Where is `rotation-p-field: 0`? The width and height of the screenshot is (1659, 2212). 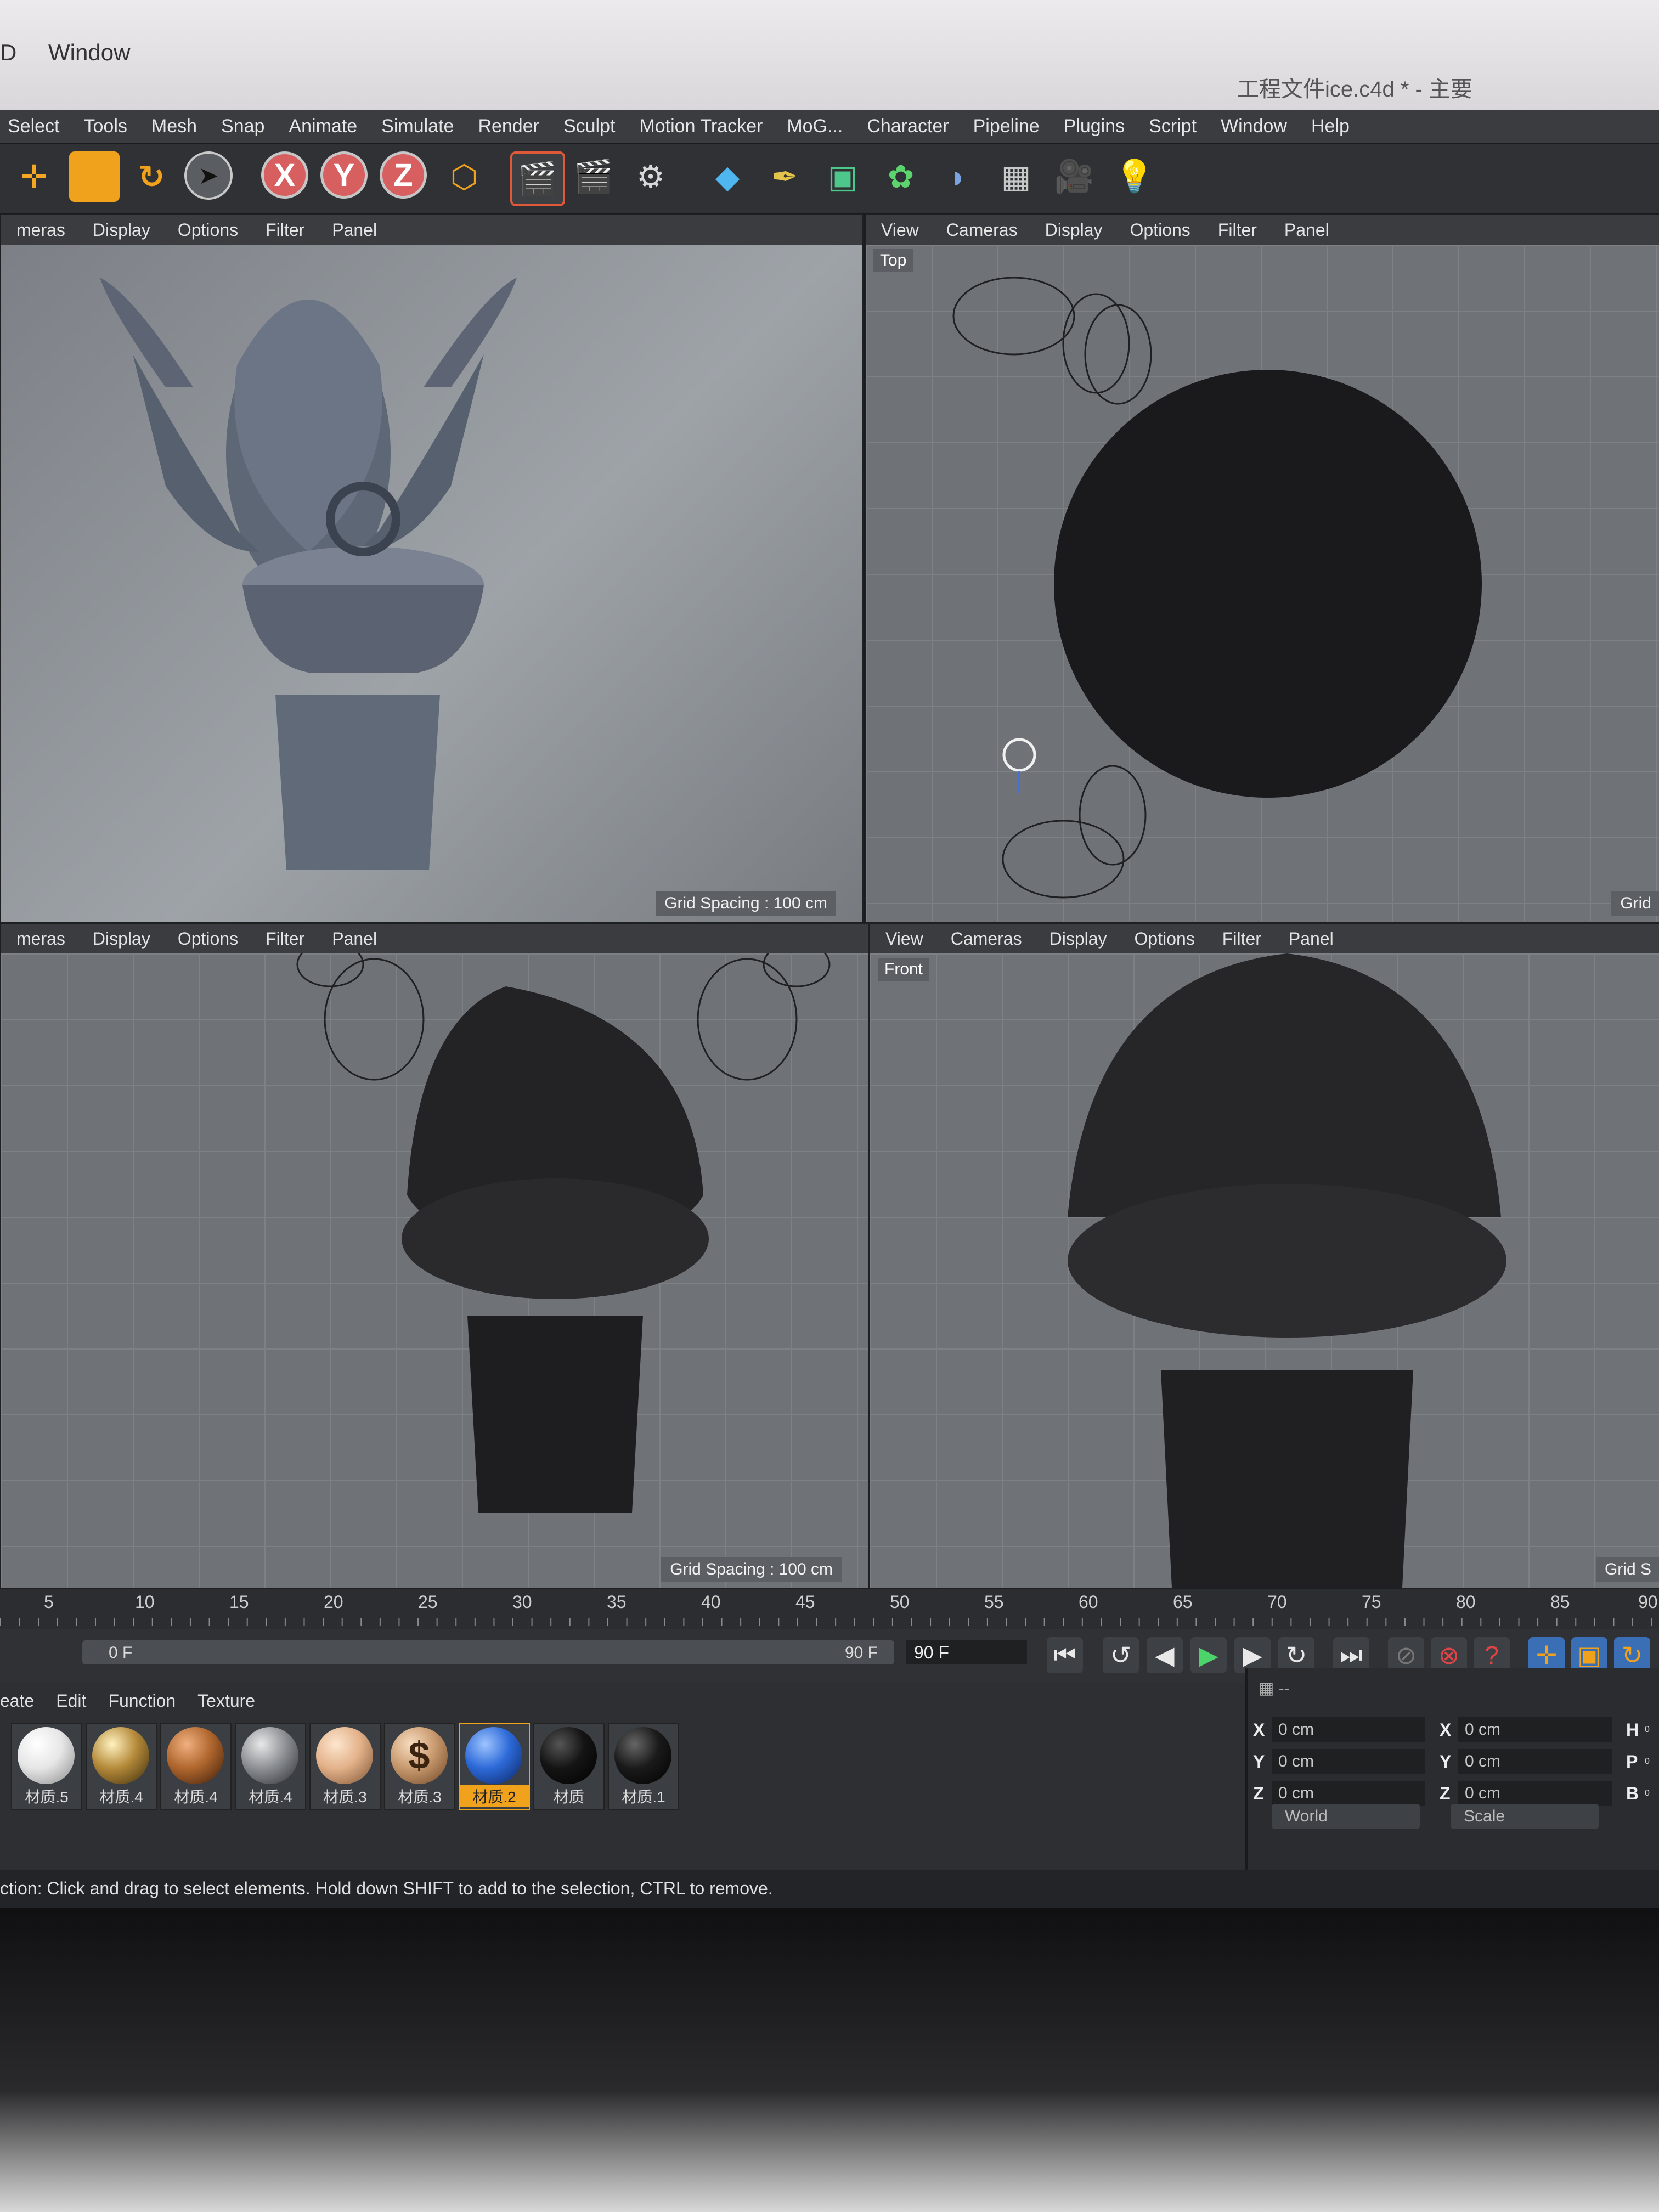 rotation-p-field: 0 is located at coordinates (1647, 1762).